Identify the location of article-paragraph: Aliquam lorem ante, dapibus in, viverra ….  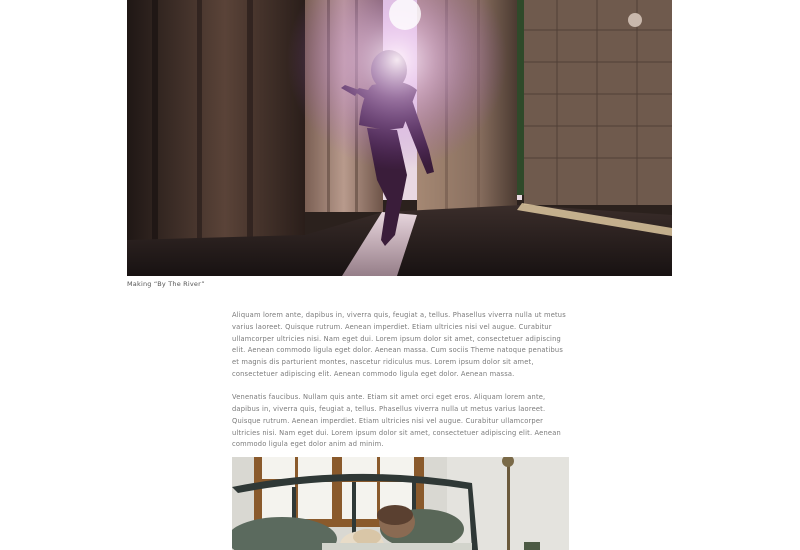
(399, 344).